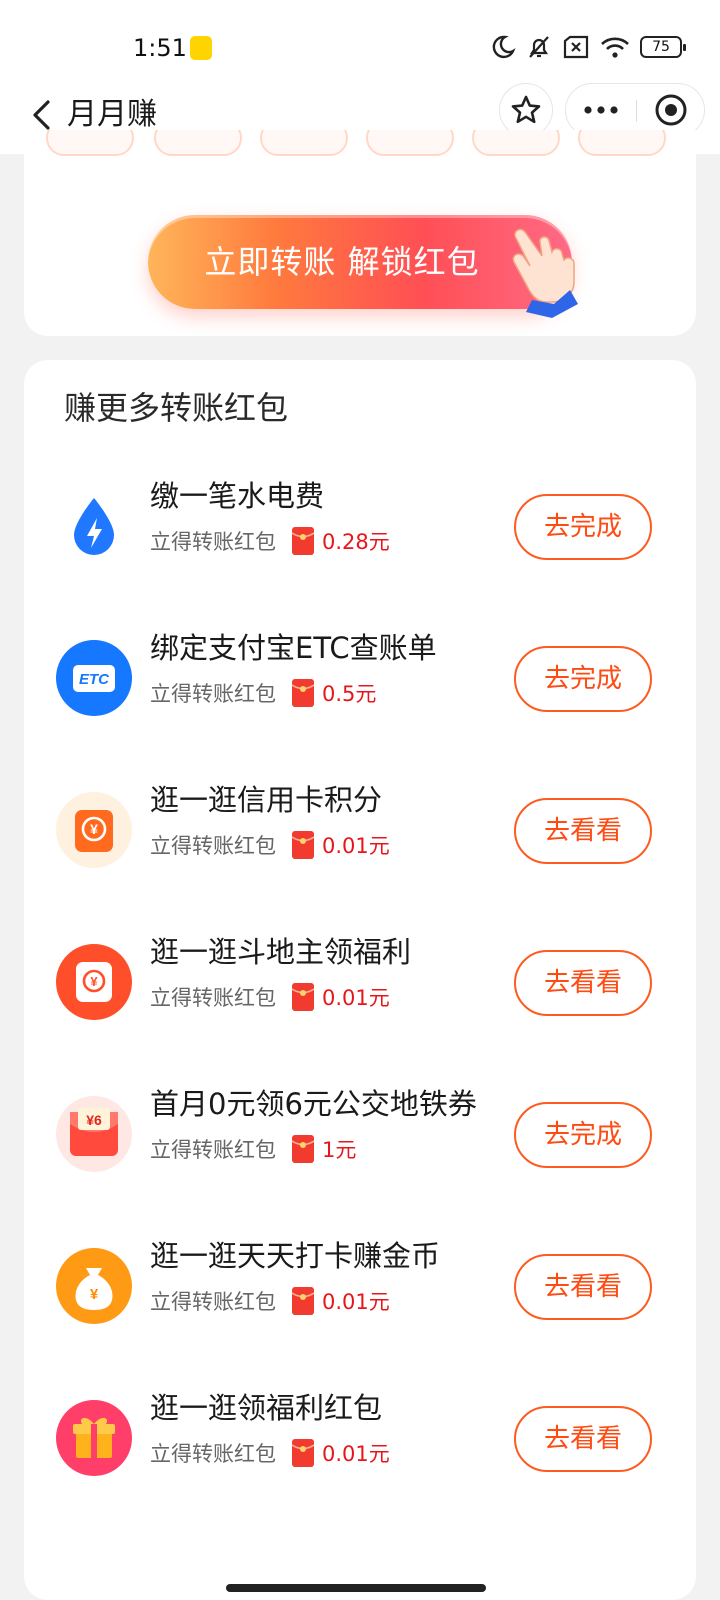 The width and height of the screenshot is (720, 1600). What do you see at coordinates (356, 1588) in the screenshot?
I see `home-indicator` at bounding box center [356, 1588].